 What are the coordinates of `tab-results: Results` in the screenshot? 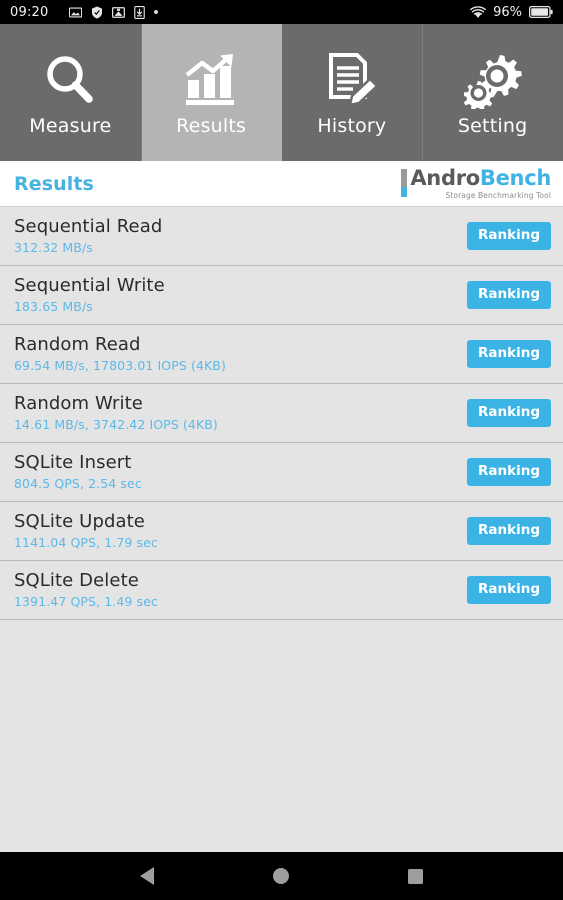 It's located at (211, 92).